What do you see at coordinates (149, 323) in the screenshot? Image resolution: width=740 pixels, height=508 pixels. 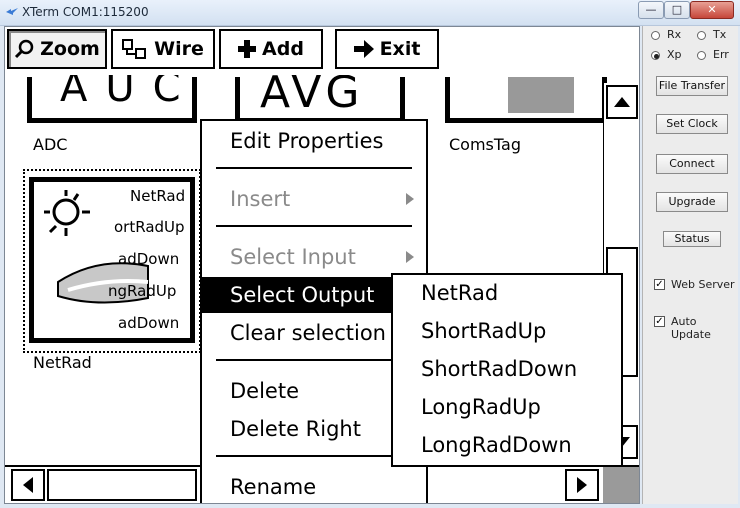 I see `netrad-output-5: adDown` at bounding box center [149, 323].